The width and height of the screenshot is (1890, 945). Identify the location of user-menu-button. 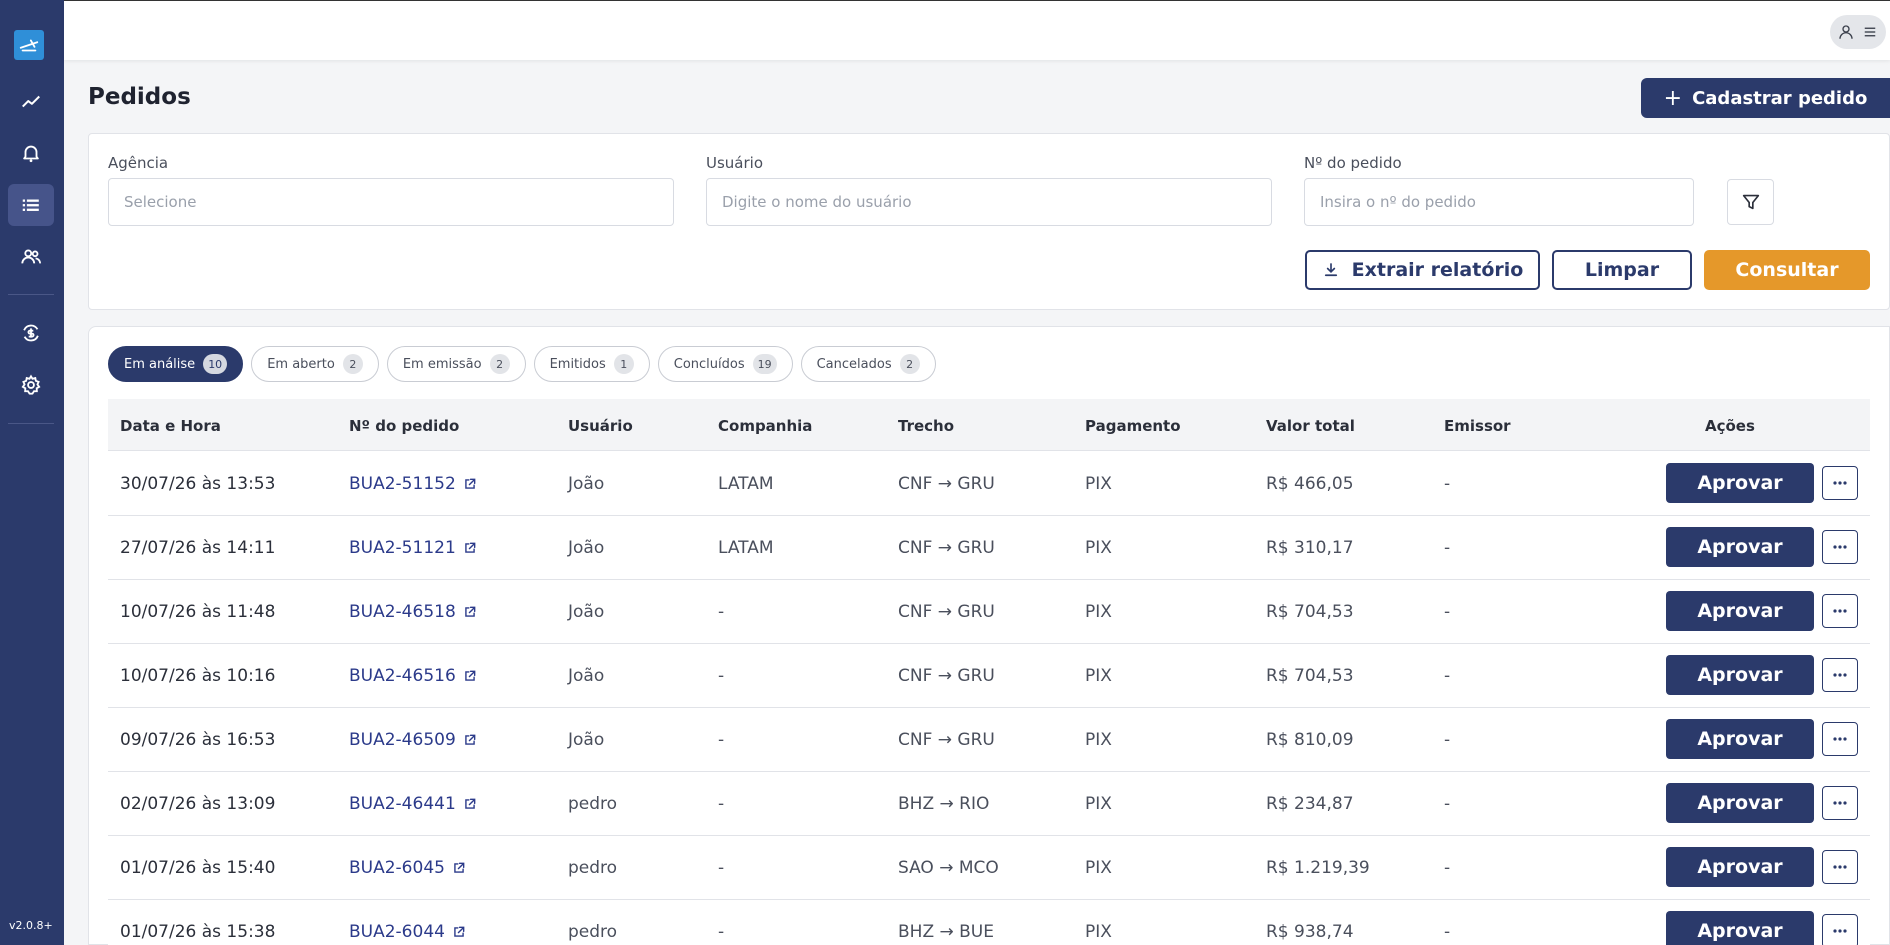
(1858, 32).